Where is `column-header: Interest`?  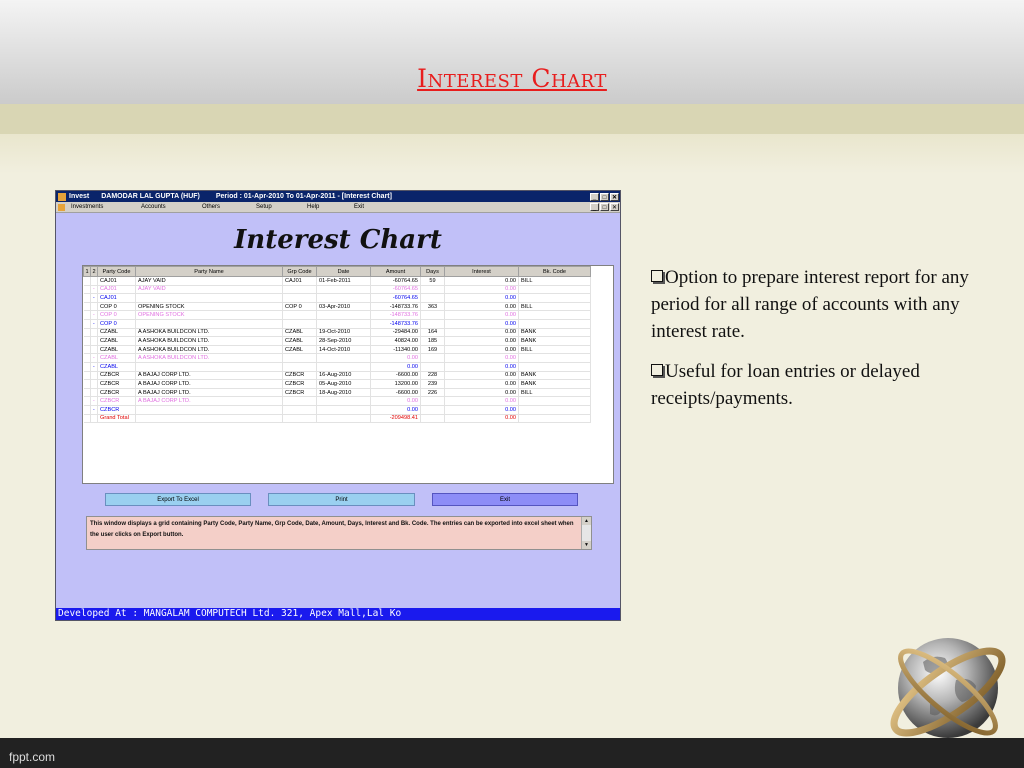
column-header: Interest is located at coordinates (481, 271).